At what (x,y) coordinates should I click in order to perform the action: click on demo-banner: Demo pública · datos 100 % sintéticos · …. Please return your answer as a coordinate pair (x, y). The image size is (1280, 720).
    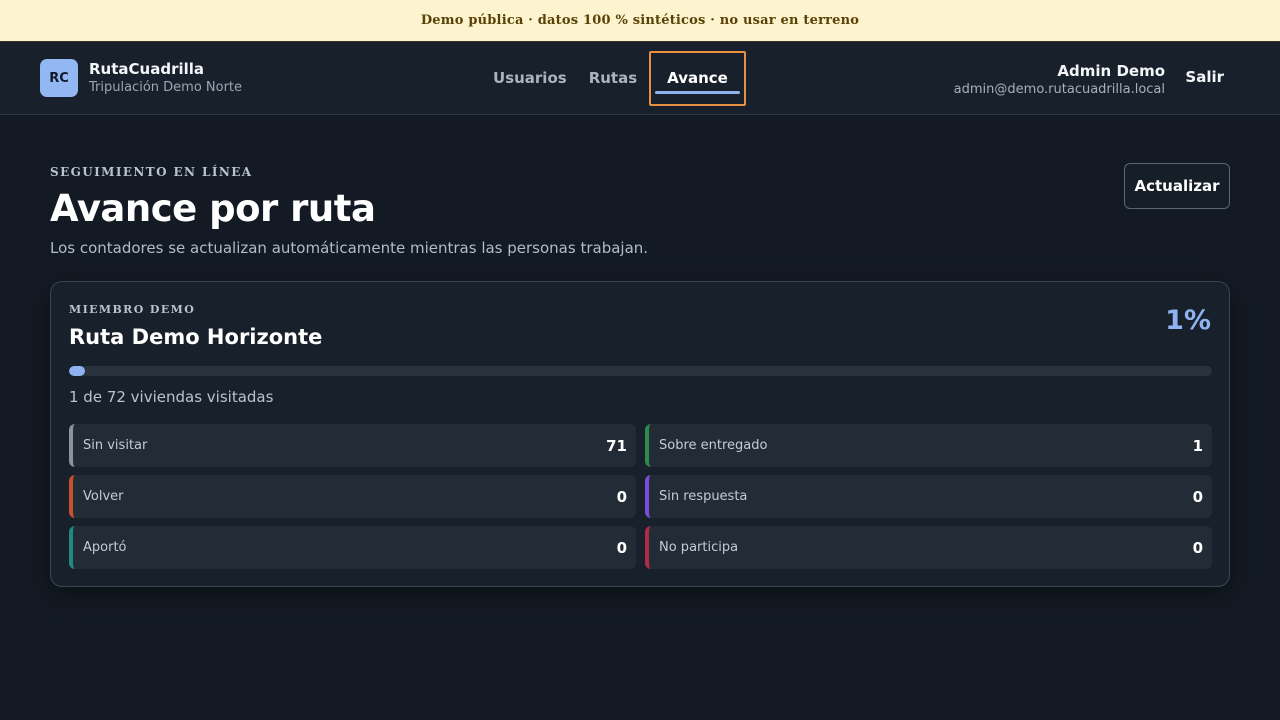
    Looking at the image, I should click on (640, 21).